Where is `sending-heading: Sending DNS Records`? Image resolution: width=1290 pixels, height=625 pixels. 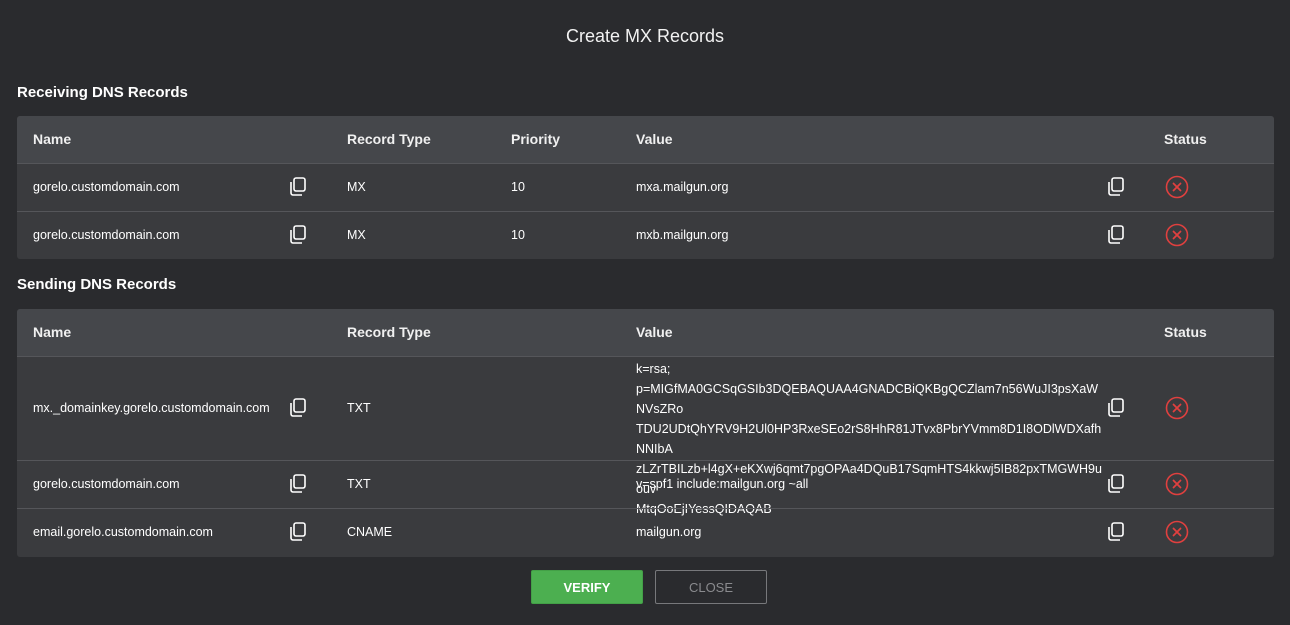
sending-heading: Sending DNS Records is located at coordinates (97, 284).